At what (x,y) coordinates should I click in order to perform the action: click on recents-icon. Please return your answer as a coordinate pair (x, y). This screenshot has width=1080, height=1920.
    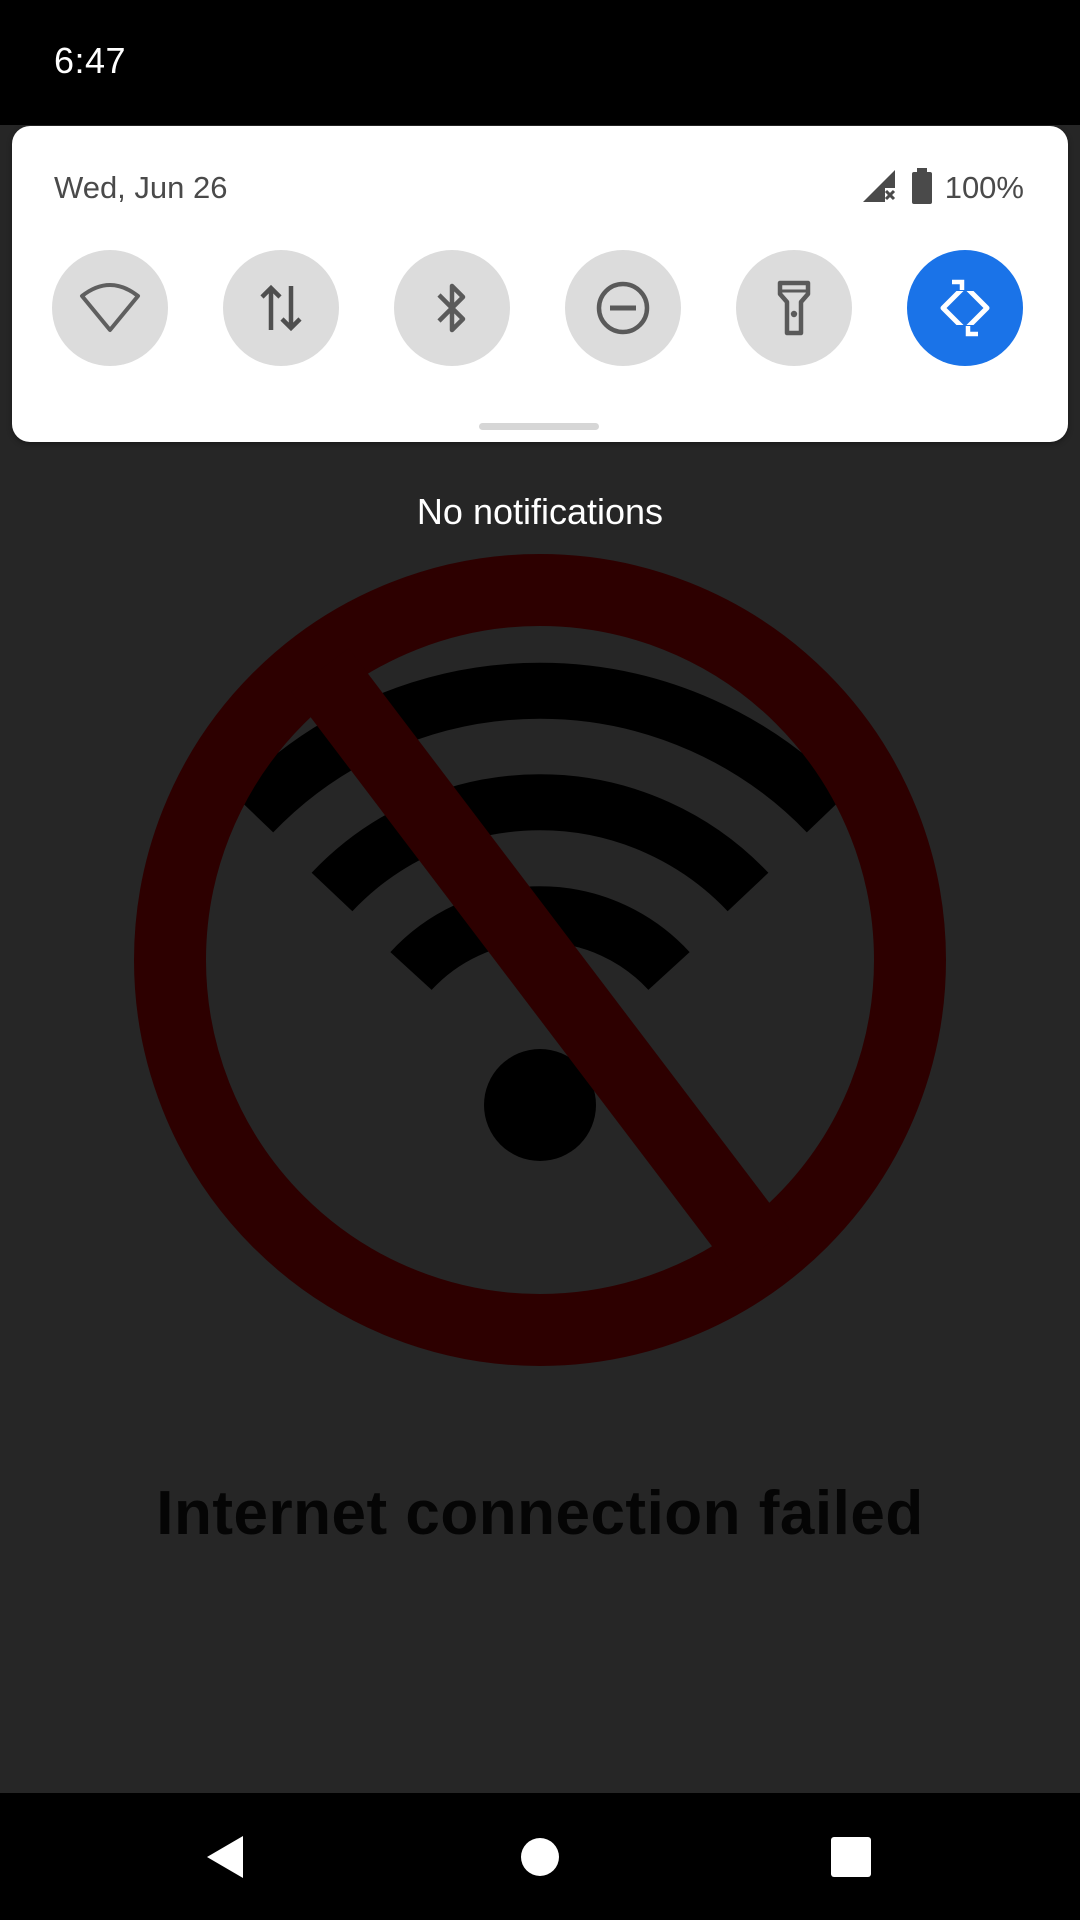
    Looking at the image, I should click on (851, 1856).